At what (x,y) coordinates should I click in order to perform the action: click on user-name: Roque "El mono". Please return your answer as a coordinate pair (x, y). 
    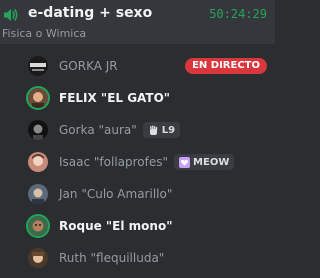
    Looking at the image, I should click on (116, 226).